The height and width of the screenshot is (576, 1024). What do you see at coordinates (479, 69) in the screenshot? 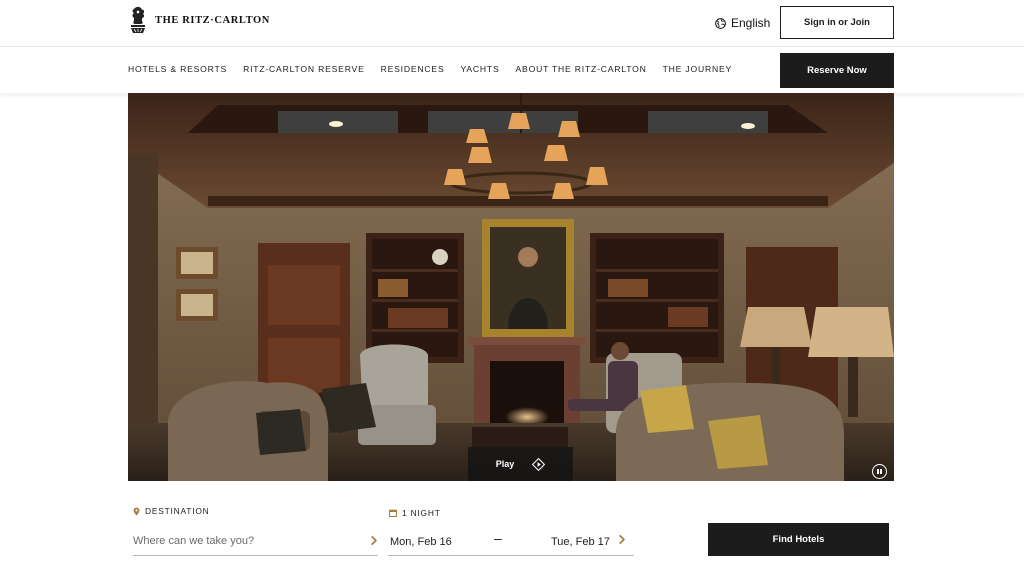
I see `nav-item-yachts: YACHTS` at bounding box center [479, 69].